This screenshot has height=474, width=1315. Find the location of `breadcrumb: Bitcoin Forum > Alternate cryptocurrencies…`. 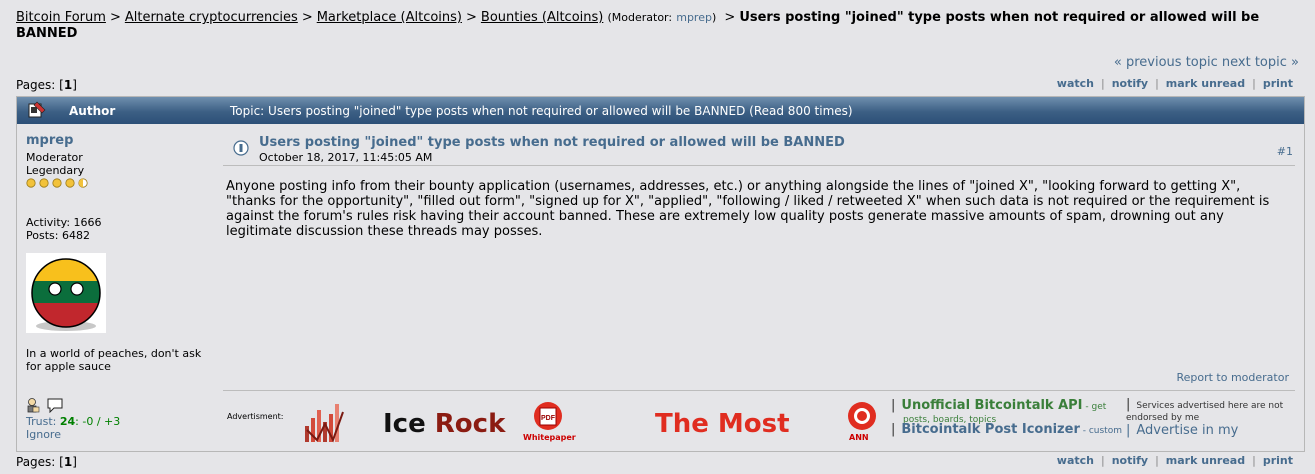

breadcrumb: Bitcoin Forum > Alternate cryptocurrencies… is located at coordinates (658, 26).